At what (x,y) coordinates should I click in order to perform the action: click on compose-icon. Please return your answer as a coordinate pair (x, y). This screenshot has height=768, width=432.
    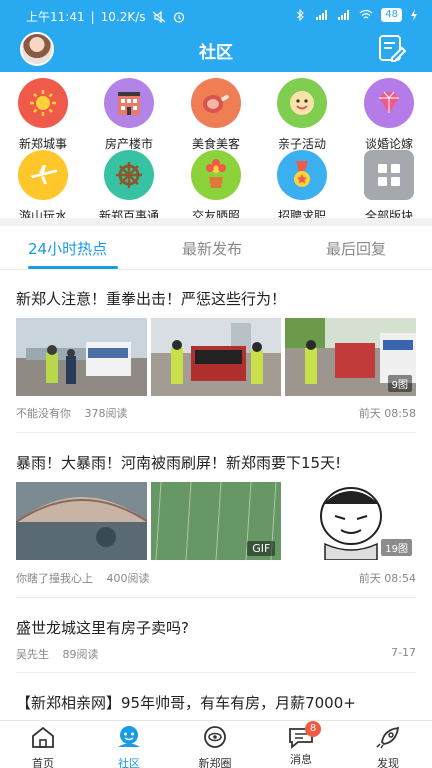
    Looking at the image, I should click on (392, 49).